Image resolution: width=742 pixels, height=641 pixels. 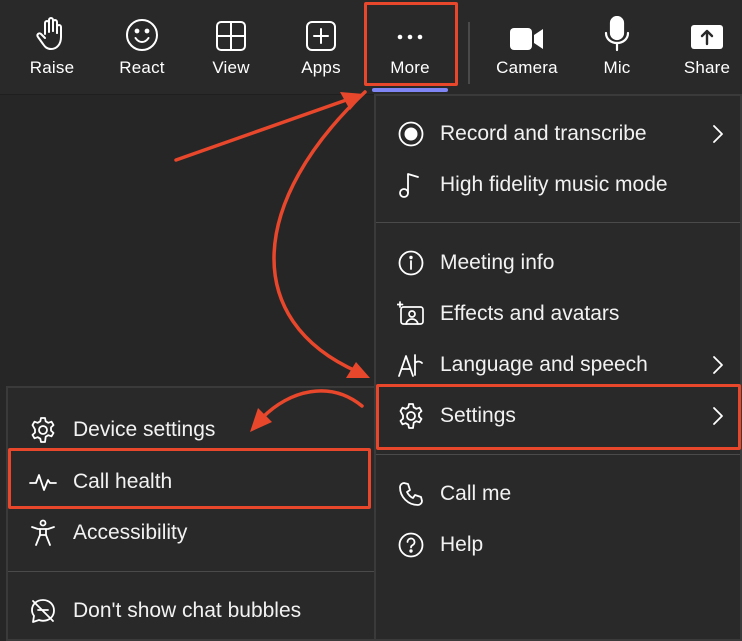 I want to click on menu-item-chat-bubbles: Don't show chat bubbles, so click(x=191, y=611).